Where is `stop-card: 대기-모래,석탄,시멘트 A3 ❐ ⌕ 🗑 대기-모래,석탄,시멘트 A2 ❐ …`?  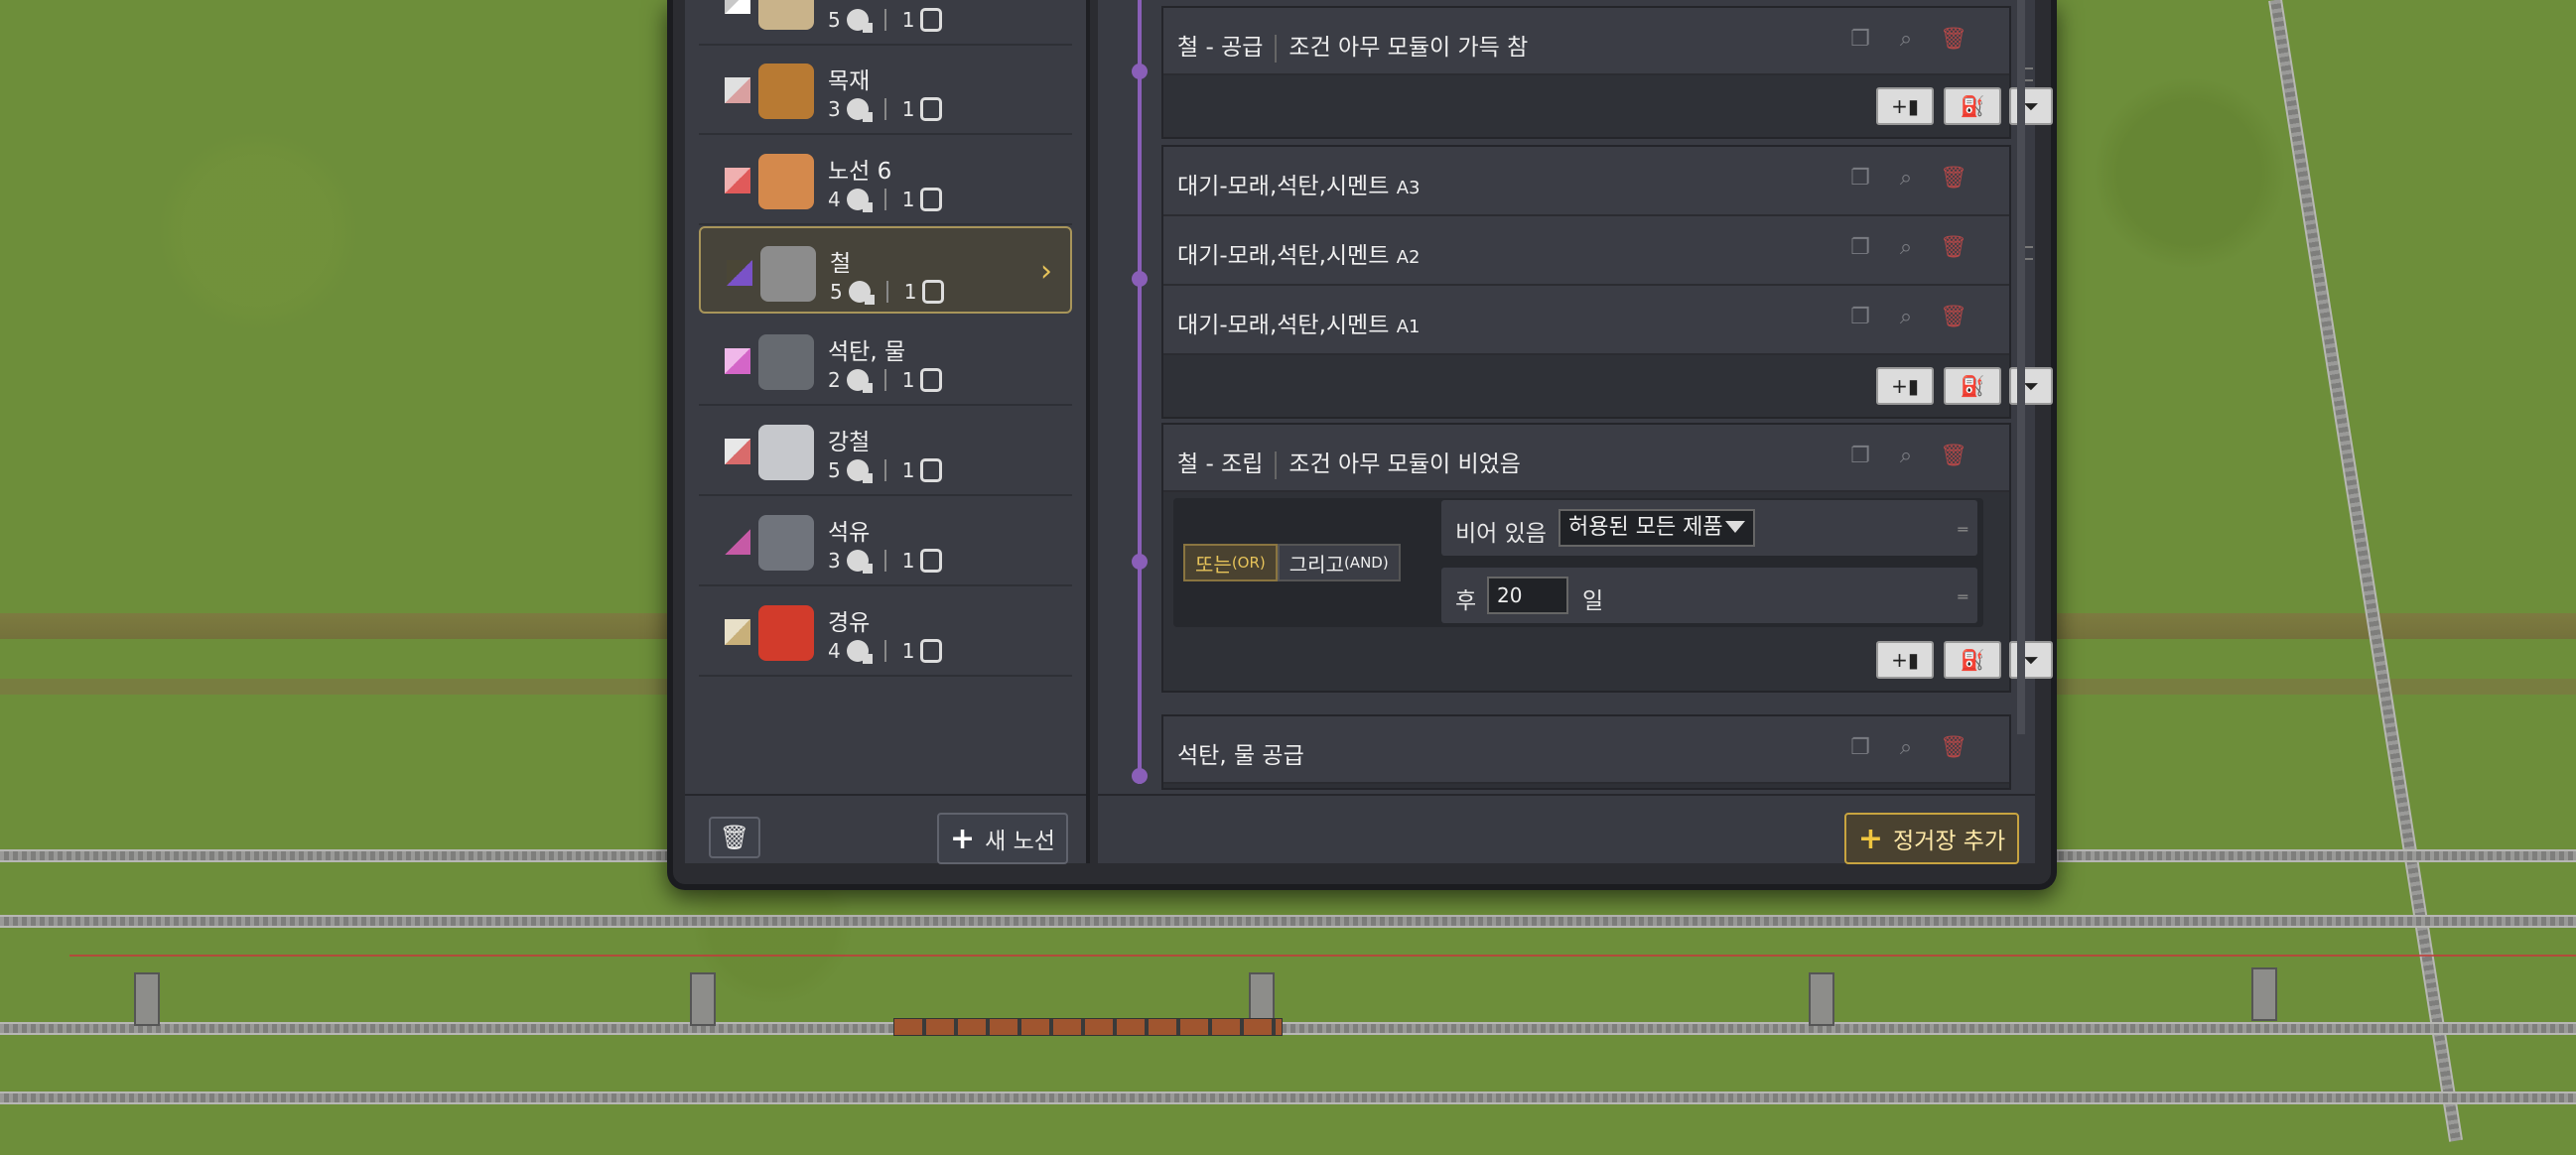 stop-card: 대기-모래,석탄,시멘트 A3 ❐ ⌕ 🗑 대기-모래,석탄,시멘트 A2 ❐ … is located at coordinates (1607, 282).